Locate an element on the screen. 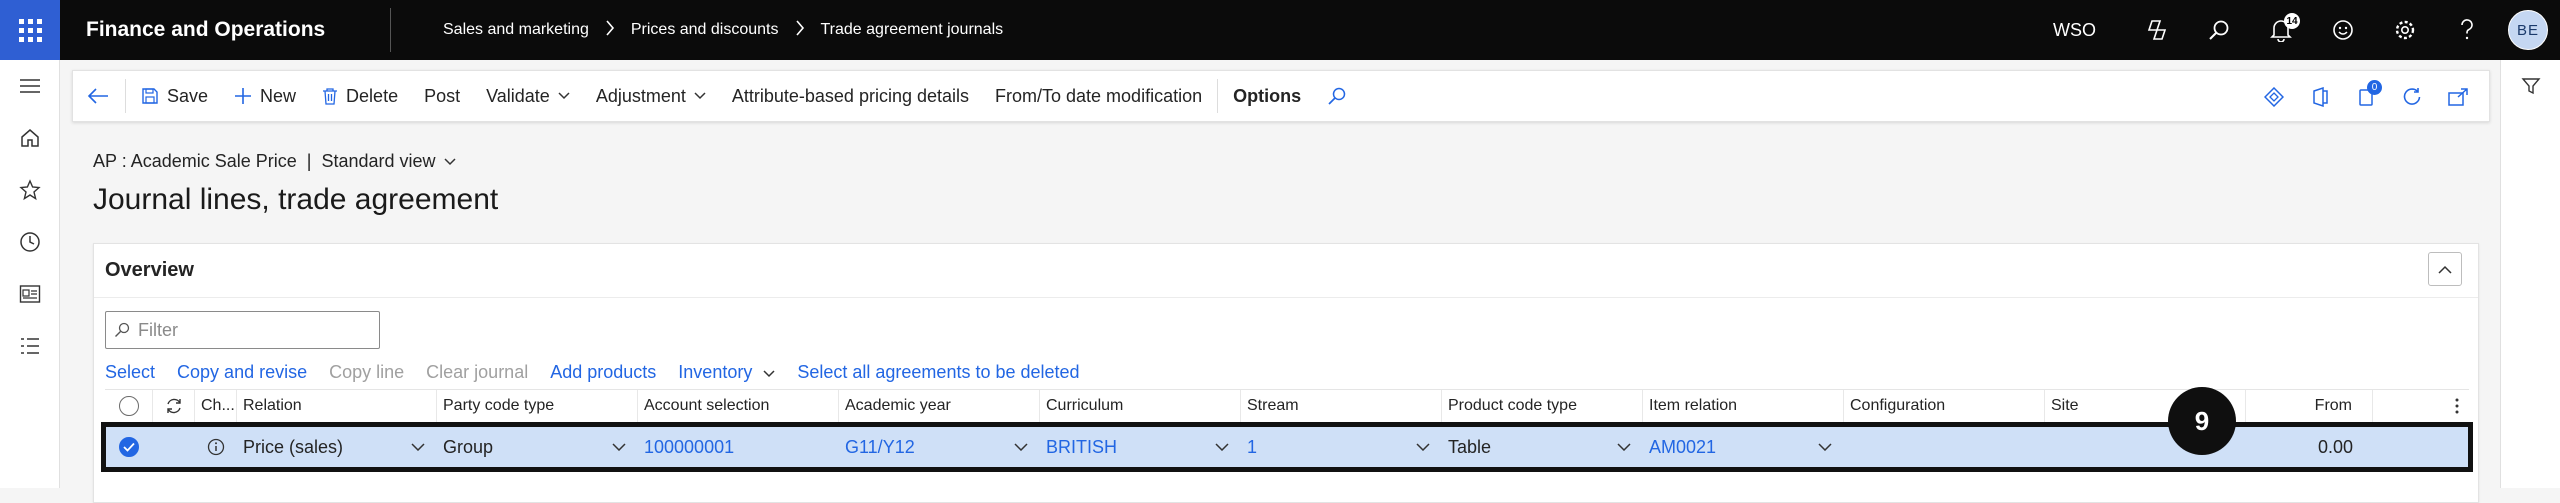 The height and width of the screenshot is (503, 2560). product-code-type-value: Table is located at coordinates (1470, 446).